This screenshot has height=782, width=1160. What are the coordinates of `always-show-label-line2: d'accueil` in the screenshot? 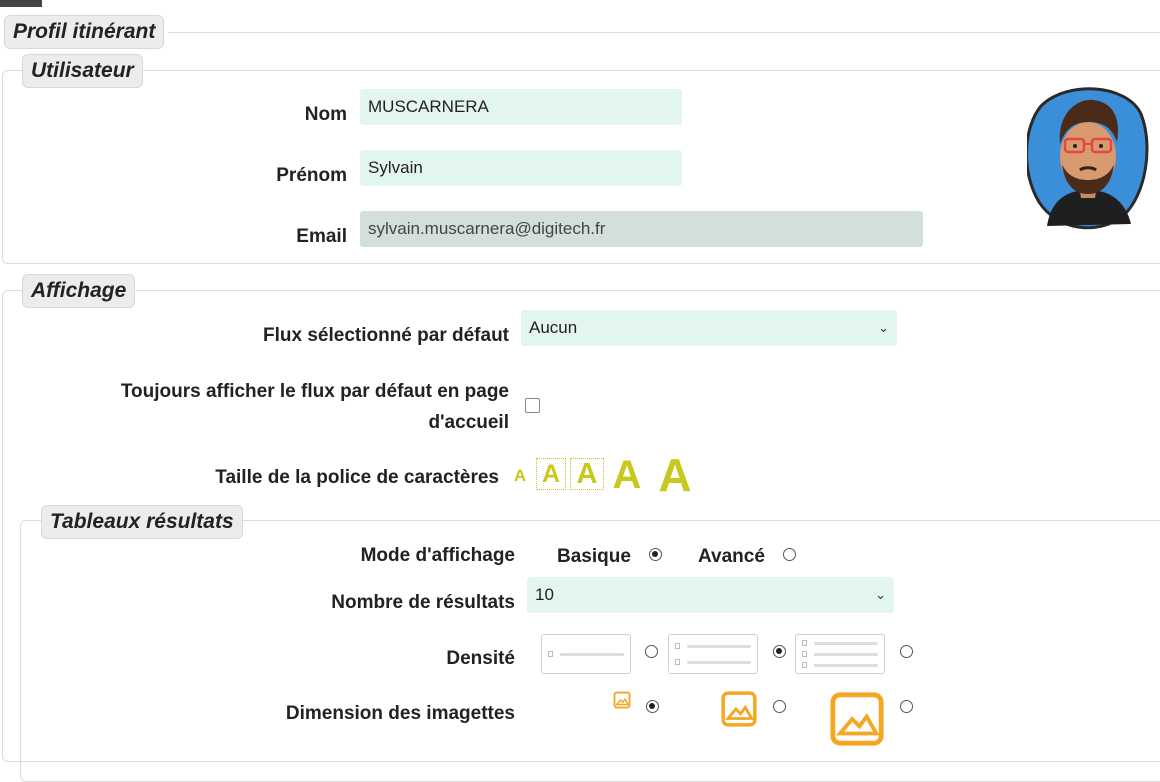 It's located at (468, 422).